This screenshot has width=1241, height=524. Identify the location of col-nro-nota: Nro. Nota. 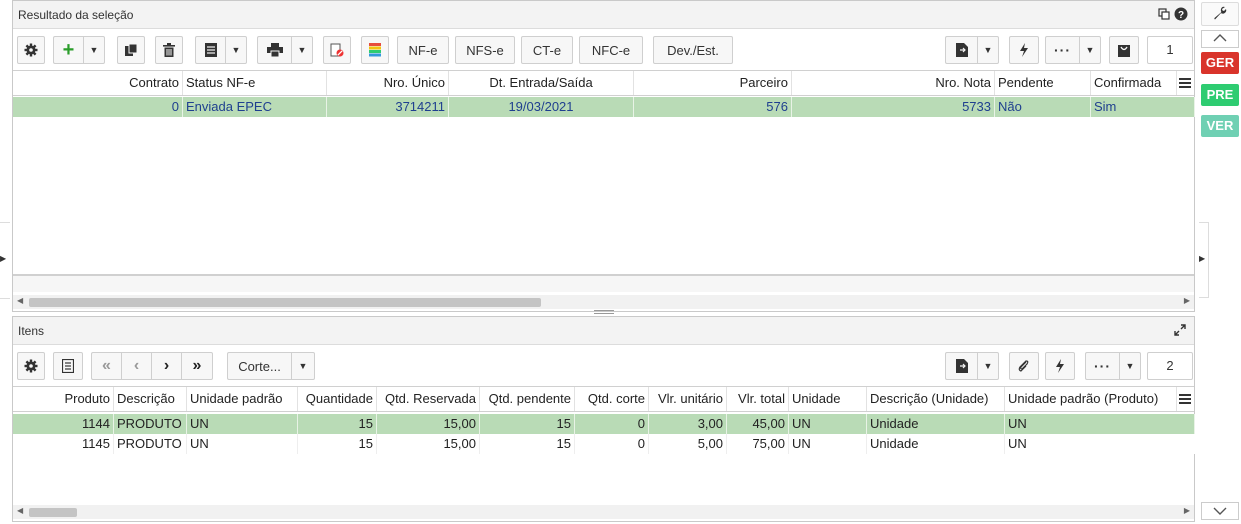
(893, 83).